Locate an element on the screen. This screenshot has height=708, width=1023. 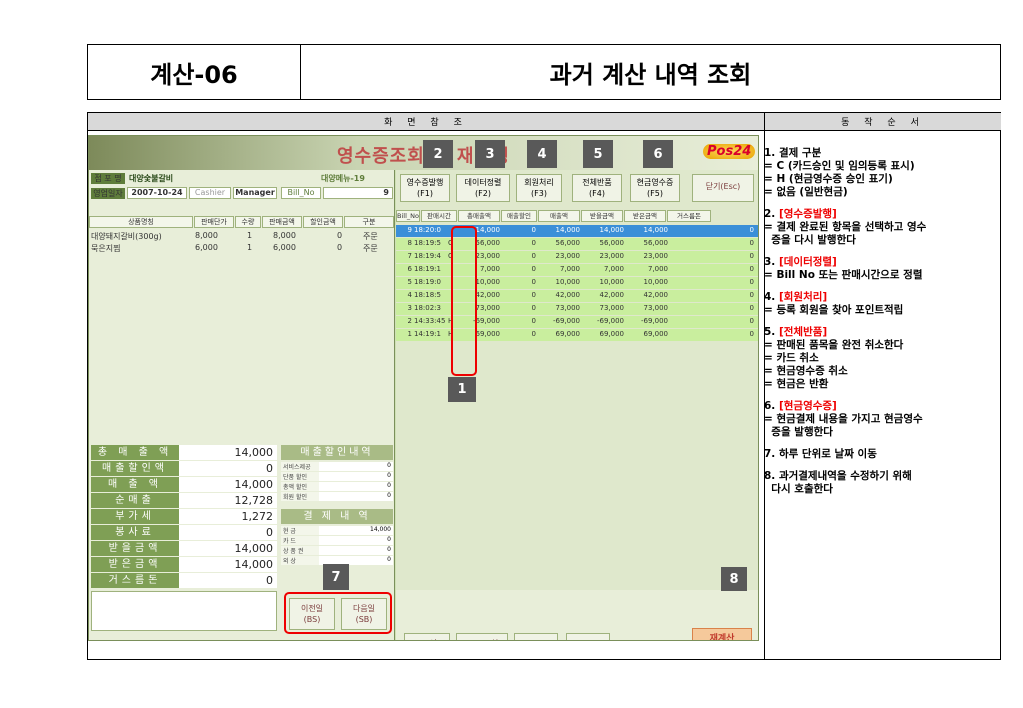
item-row: 묵은지찜 6,000 1 6,000 0 주문 is located at coordinates (242, 248).